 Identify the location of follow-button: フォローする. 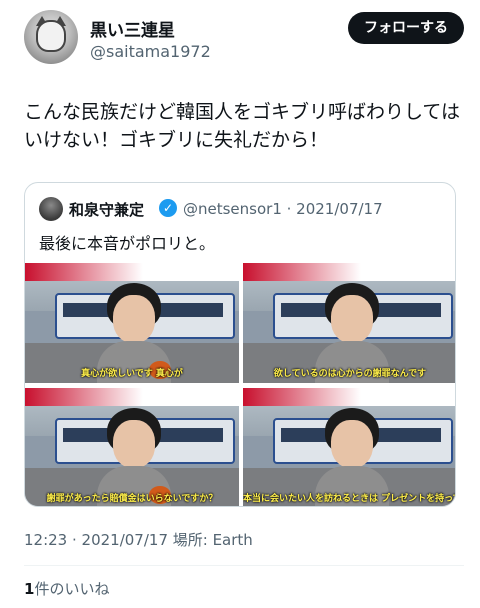
(406, 28).